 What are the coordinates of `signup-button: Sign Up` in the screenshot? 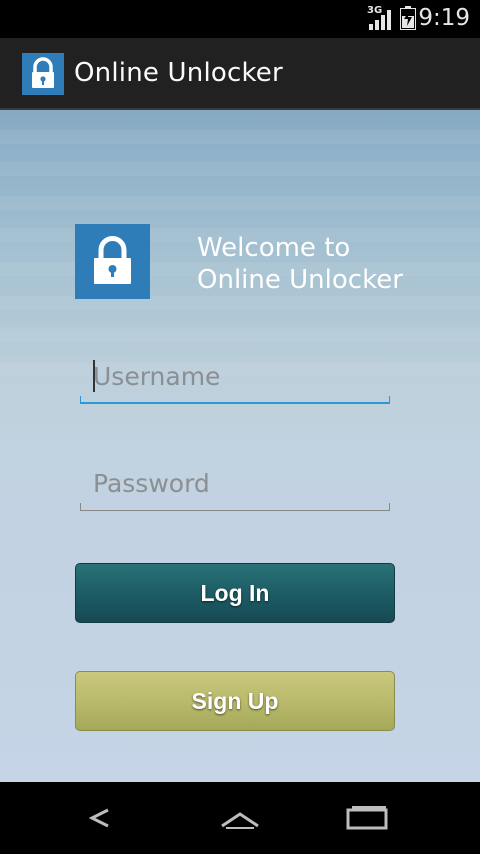 It's located at (235, 701).